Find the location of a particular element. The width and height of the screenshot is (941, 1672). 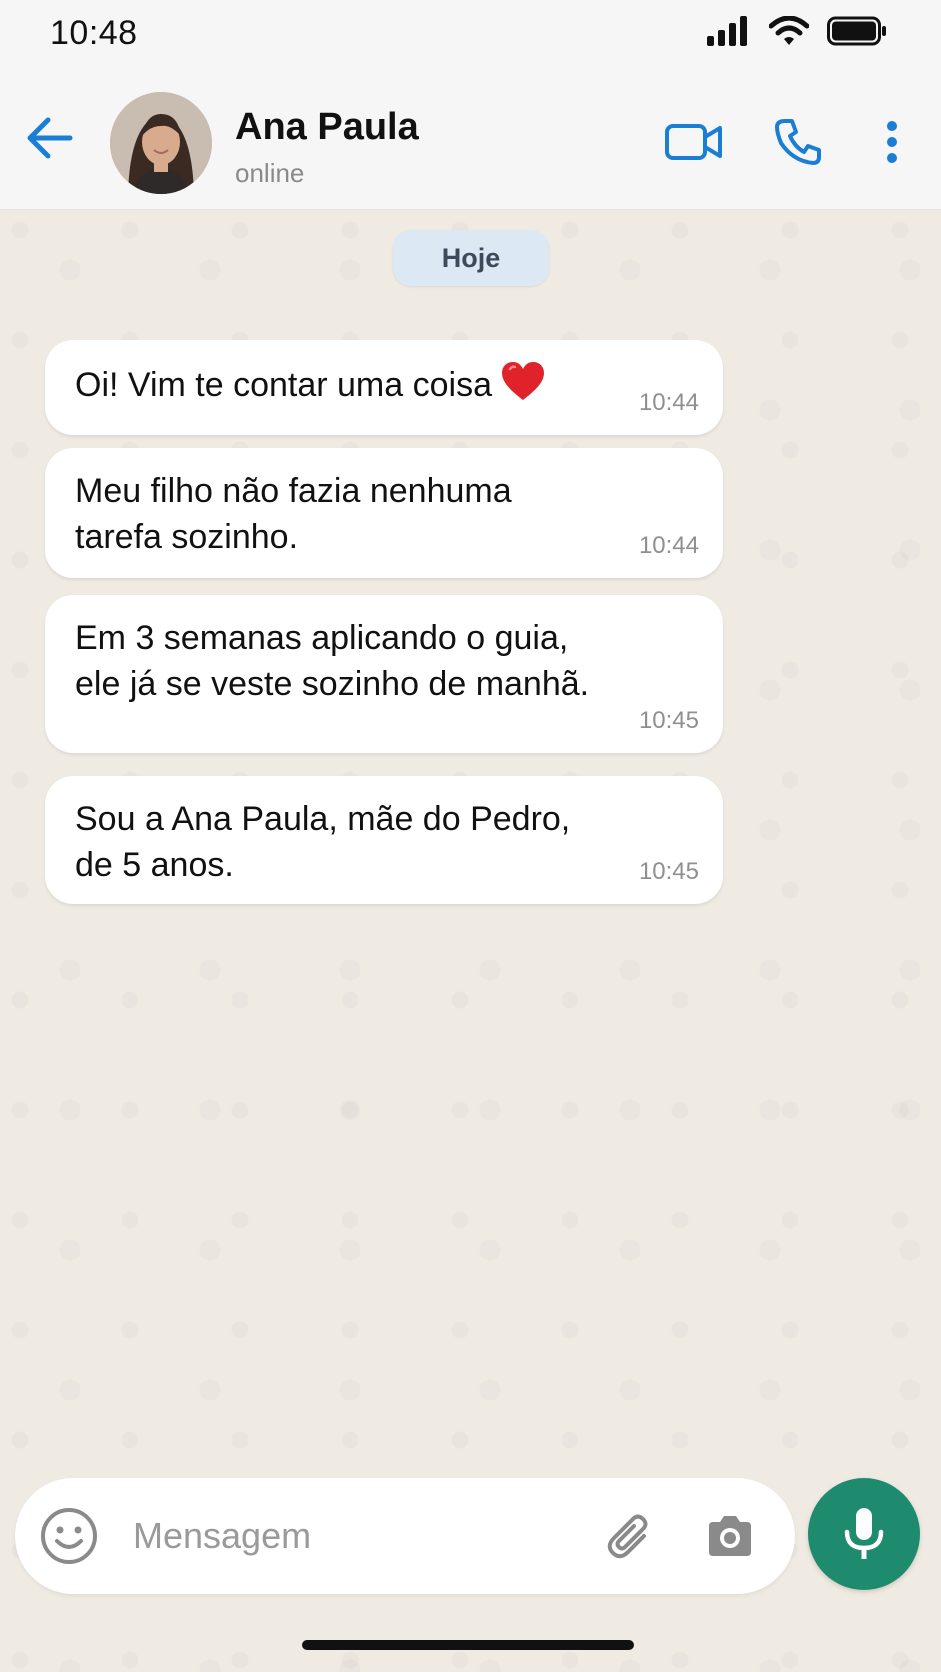

message-bubble: Oi! Vim te contar uma coisa 10:44 is located at coordinates (384, 387).